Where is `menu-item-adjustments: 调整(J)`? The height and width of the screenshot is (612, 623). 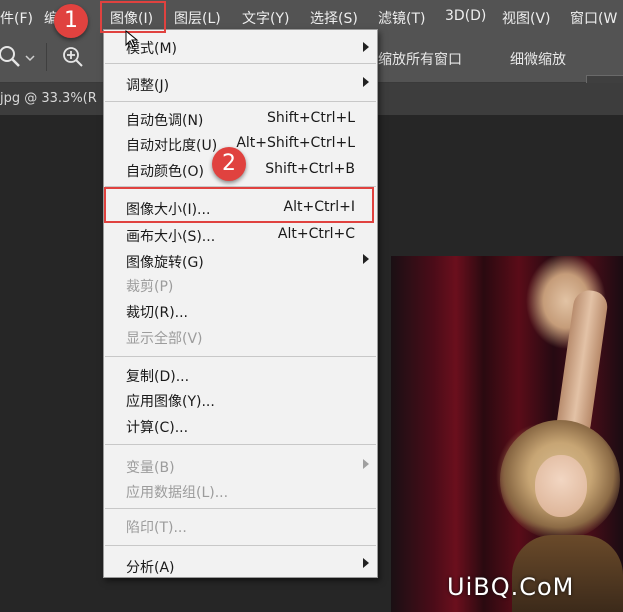
menu-item-adjustments: 调整(J) is located at coordinates (147, 85).